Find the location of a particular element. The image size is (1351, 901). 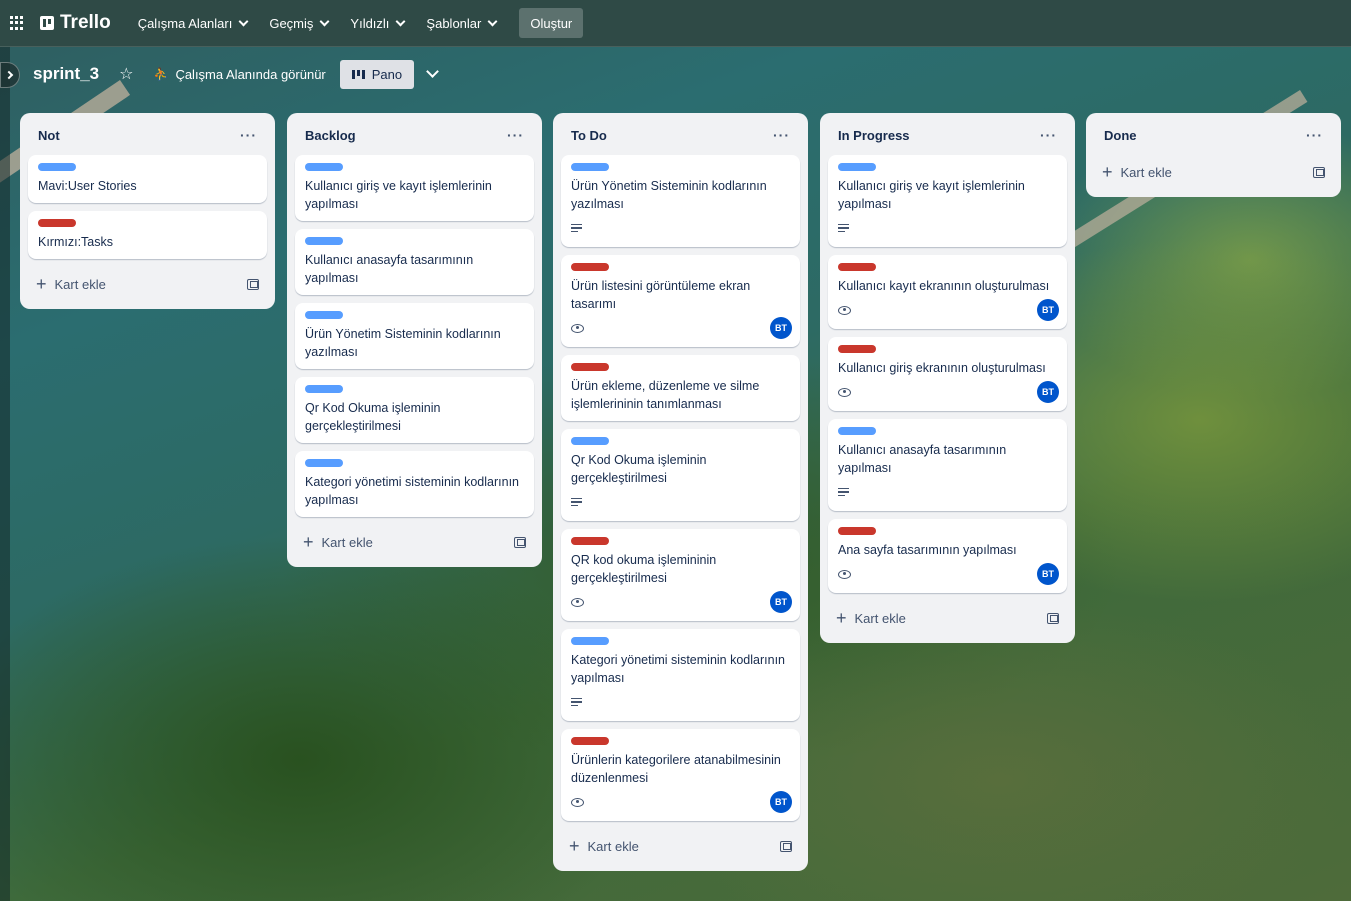

board-view-button: Pano is located at coordinates (377, 74).